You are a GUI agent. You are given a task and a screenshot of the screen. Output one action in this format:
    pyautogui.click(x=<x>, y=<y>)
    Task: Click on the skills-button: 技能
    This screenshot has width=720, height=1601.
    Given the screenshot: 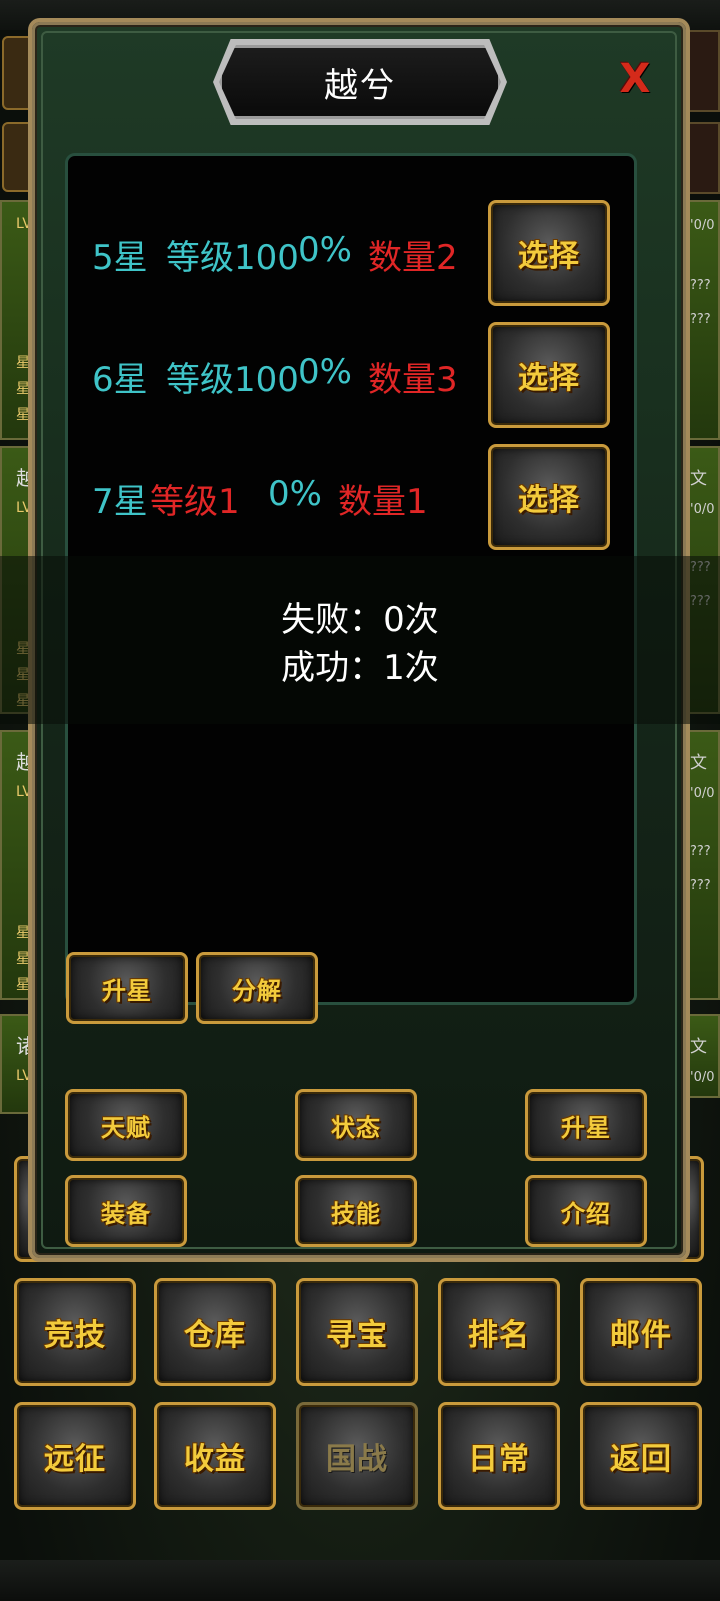 What is the action you would take?
    pyautogui.click(x=356, y=1211)
    